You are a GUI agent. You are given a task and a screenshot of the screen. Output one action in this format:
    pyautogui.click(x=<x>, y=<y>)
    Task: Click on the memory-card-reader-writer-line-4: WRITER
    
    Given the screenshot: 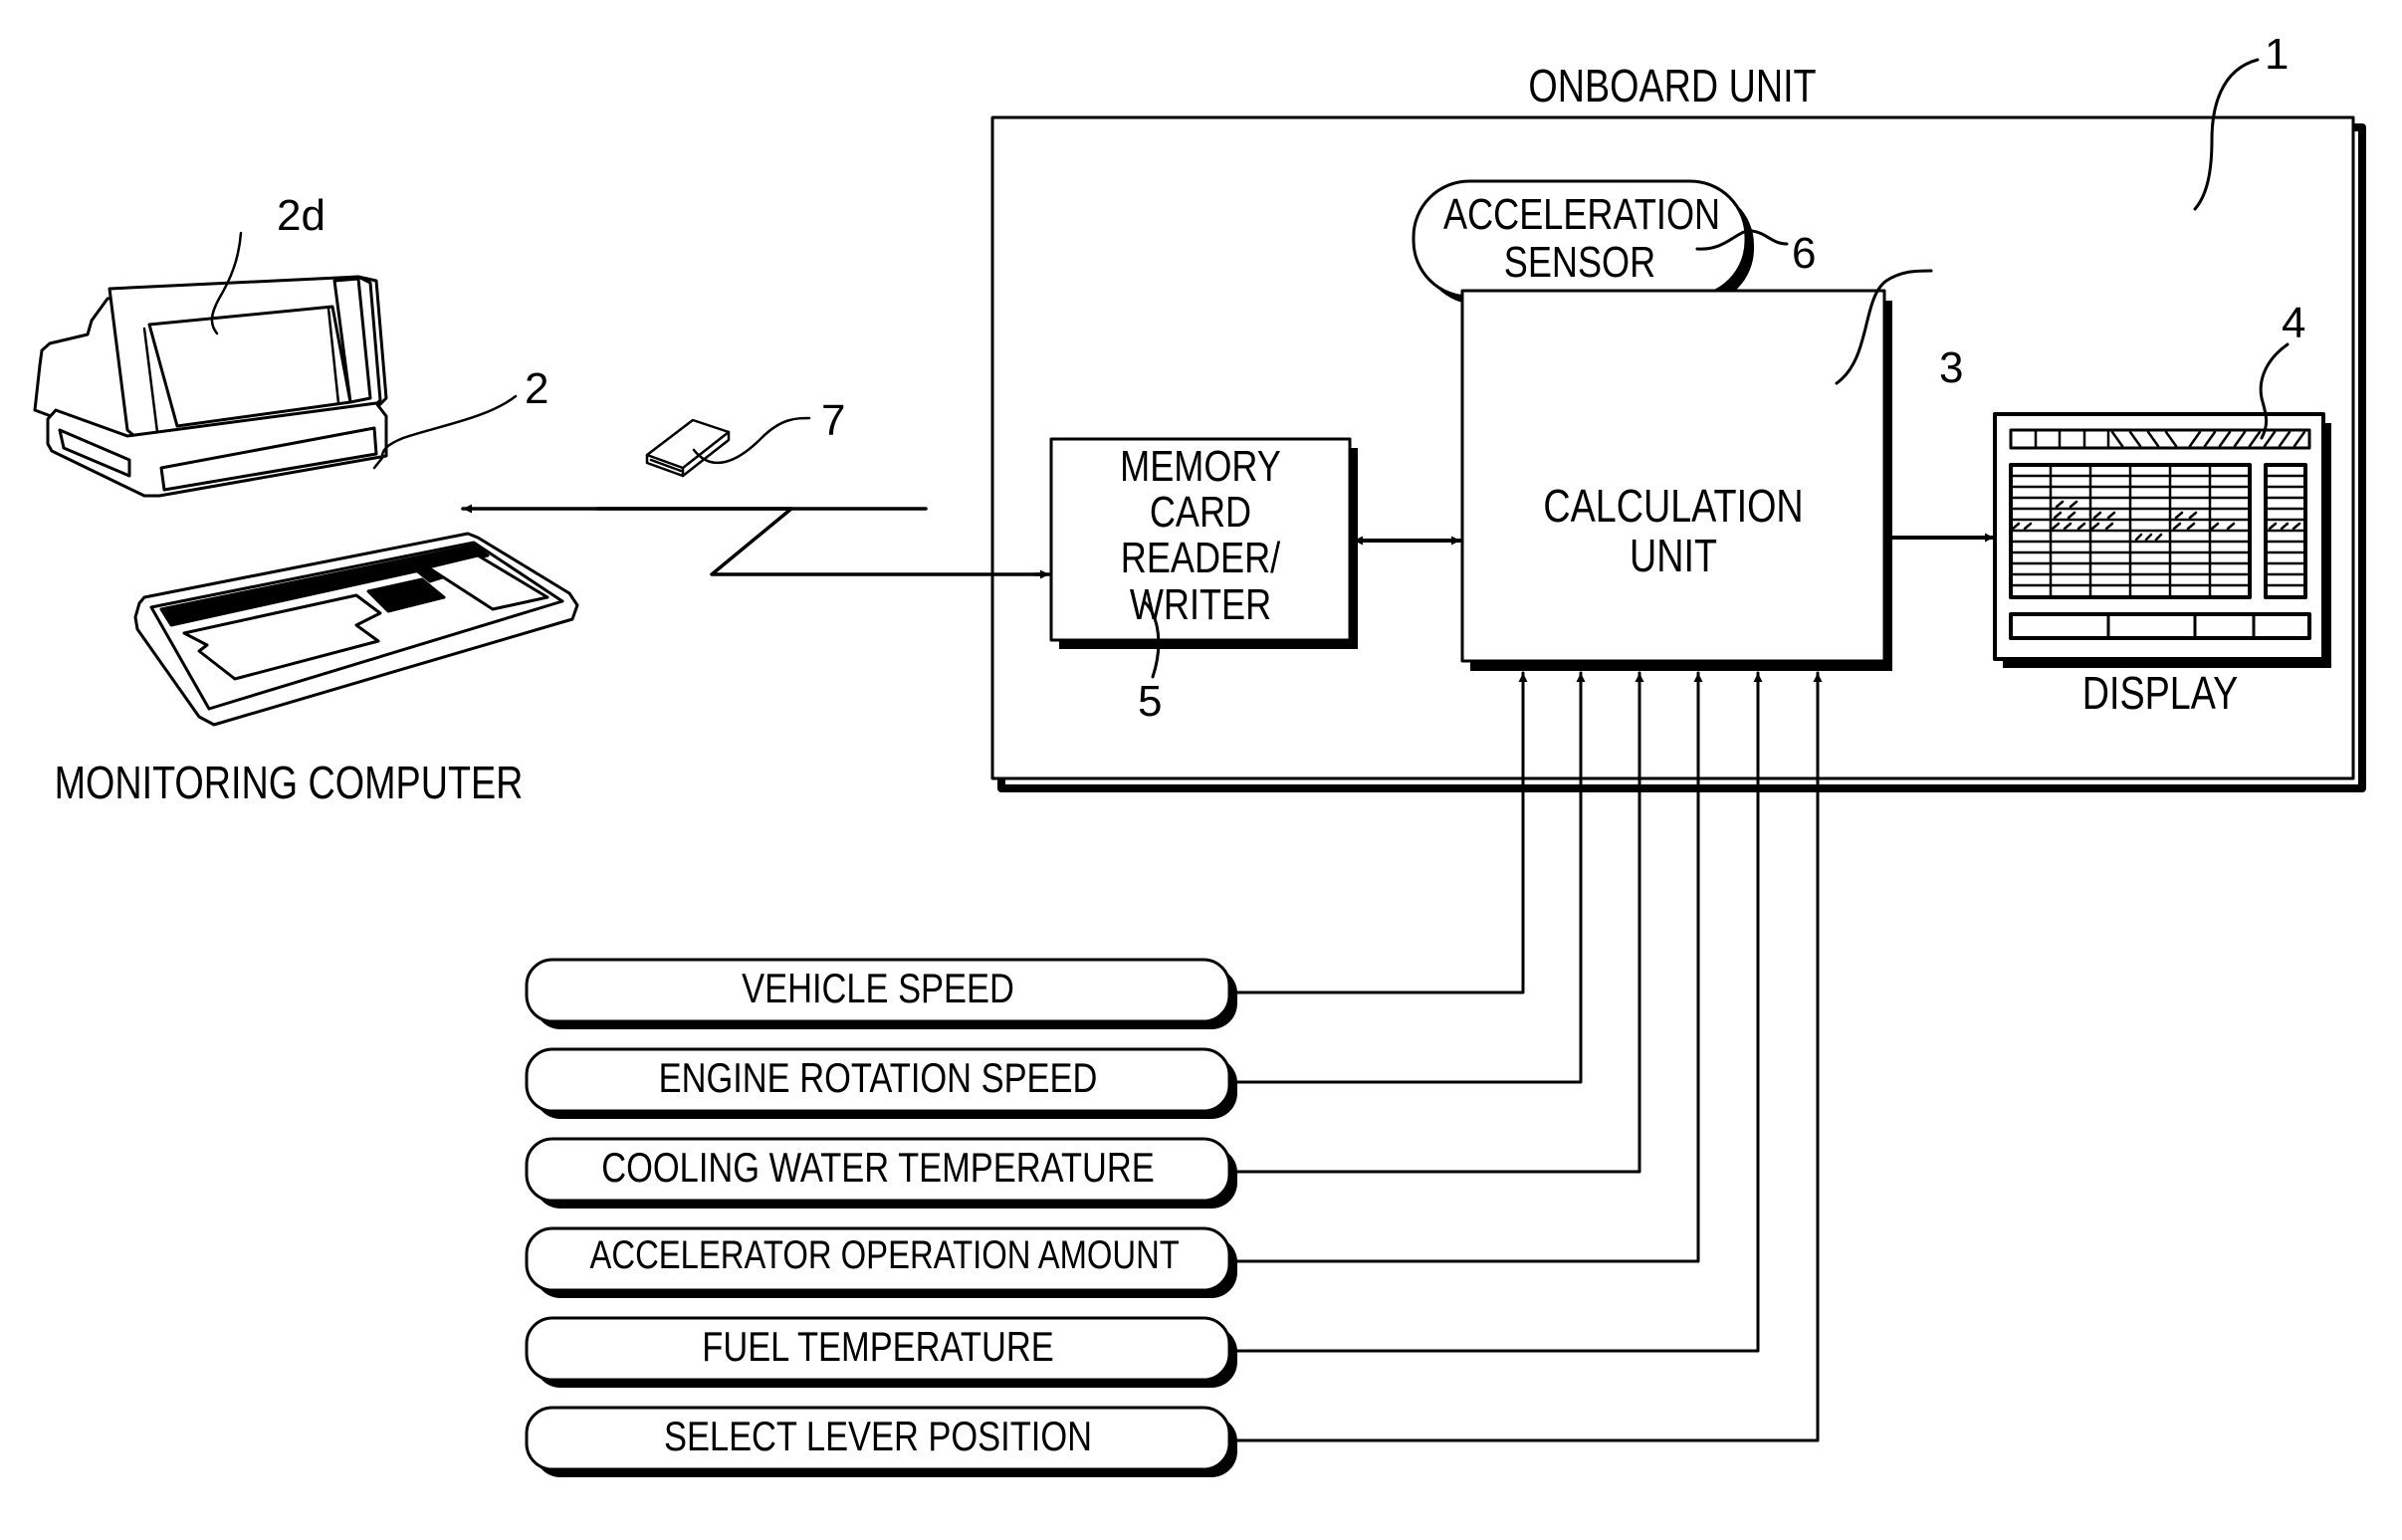 What is the action you would take?
    pyautogui.click(x=1200, y=604)
    